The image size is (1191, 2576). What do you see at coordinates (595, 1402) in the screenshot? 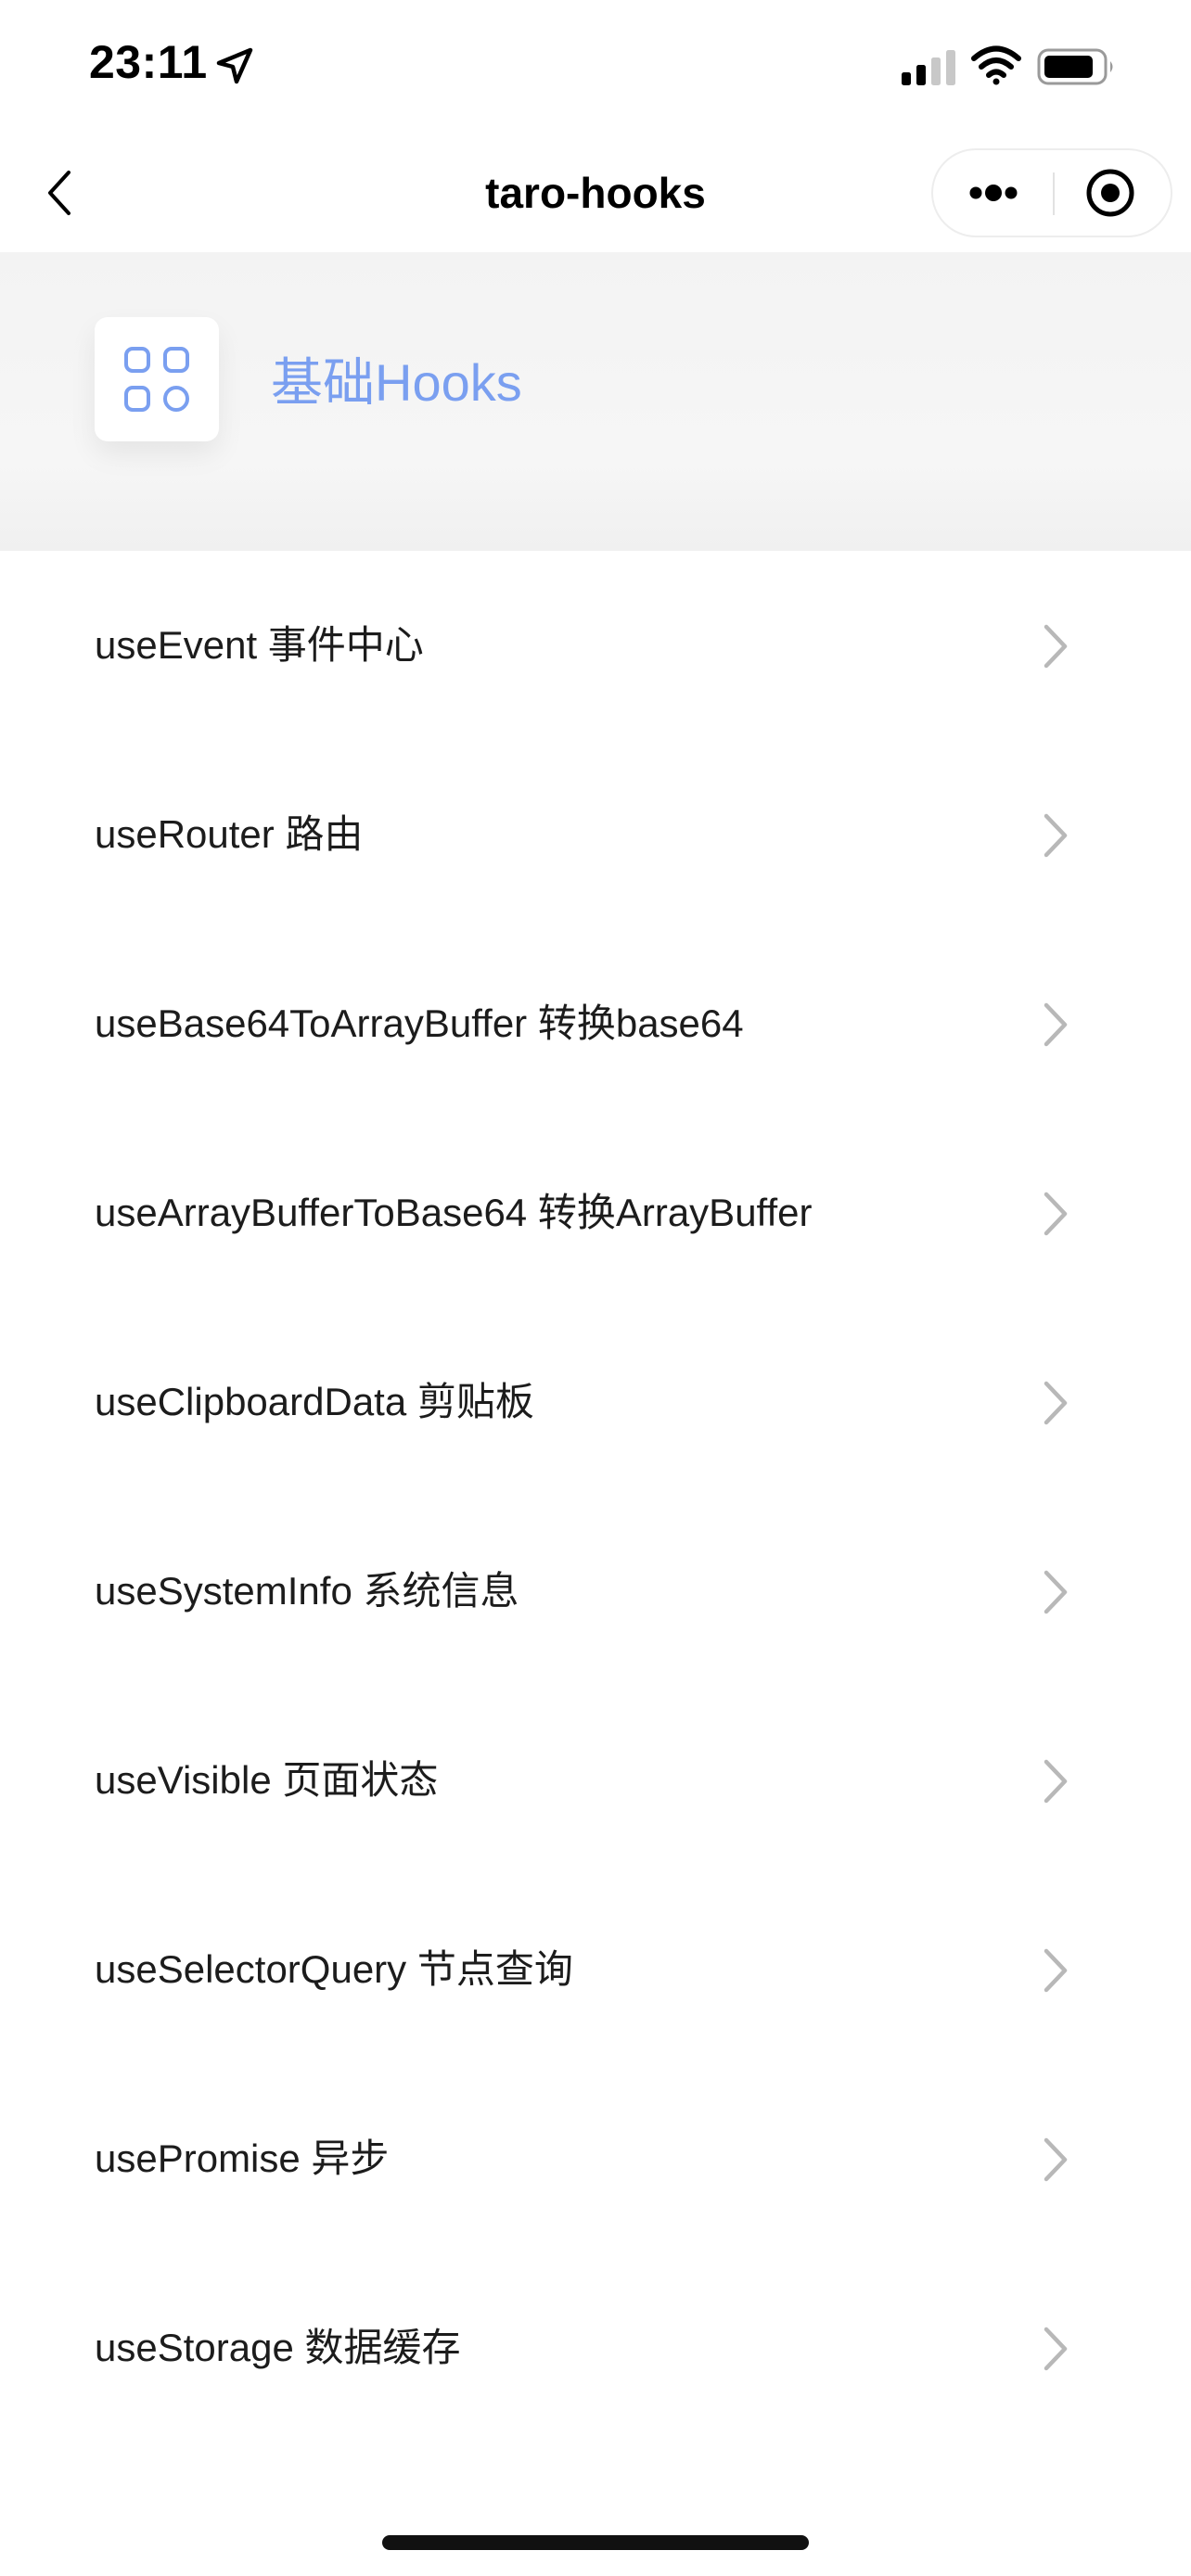
I see `list-item-use-clipboard-data: useClipboardData 剪贴板` at bounding box center [595, 1402].